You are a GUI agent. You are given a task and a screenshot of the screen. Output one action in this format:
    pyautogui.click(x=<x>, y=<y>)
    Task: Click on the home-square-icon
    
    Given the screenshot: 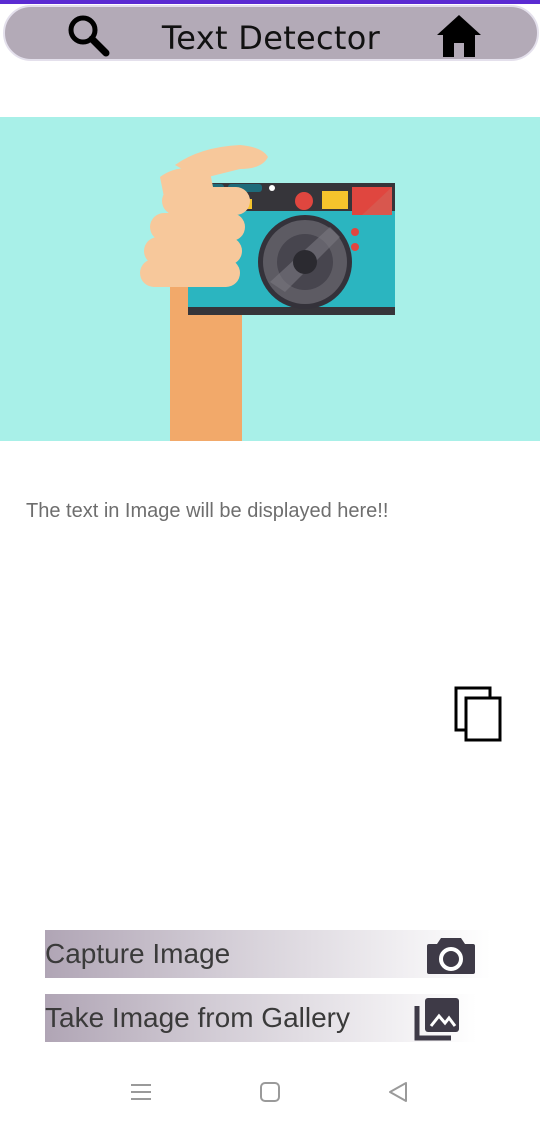 What is the action you would take?
    pyautogui.click(x=270, y=1092)
    